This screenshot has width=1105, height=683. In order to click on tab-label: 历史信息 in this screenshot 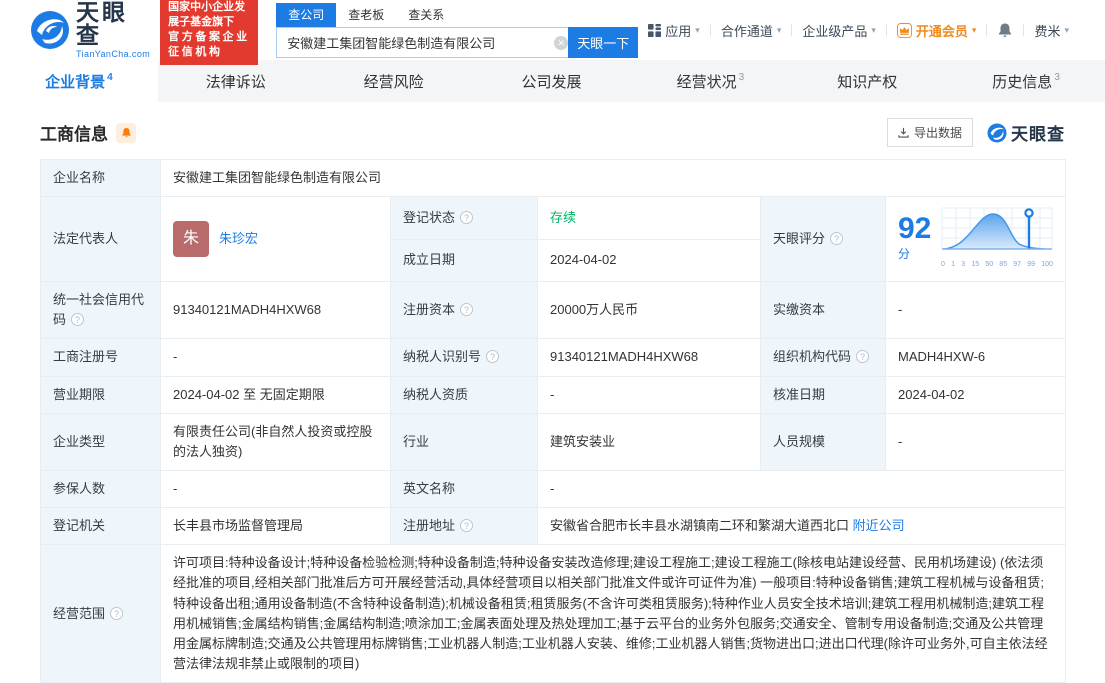, I will do `click(1022, 82)`.